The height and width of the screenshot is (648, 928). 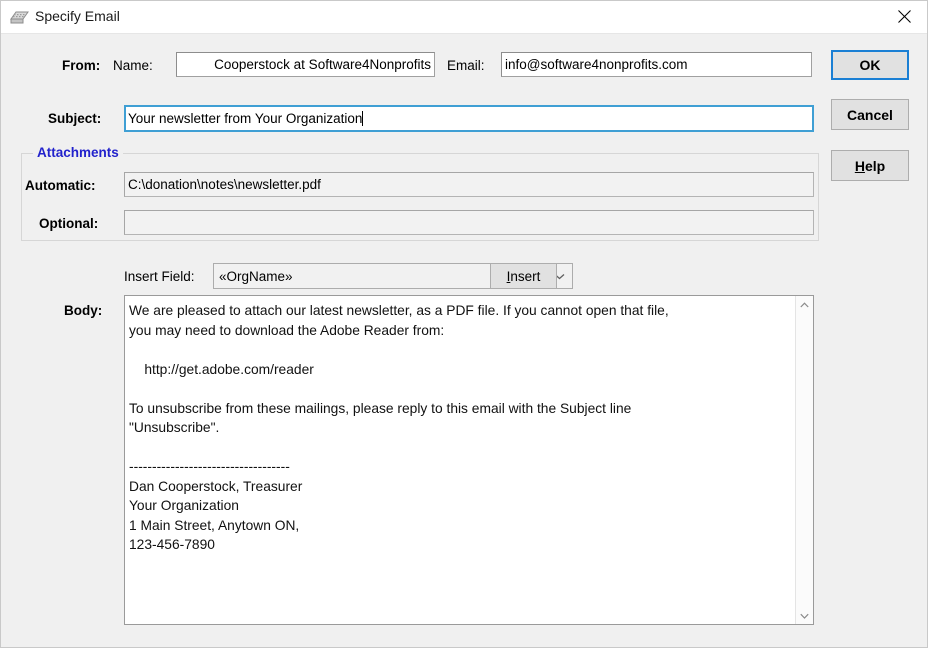 I want to click on optional-attachment-input, so click(x=469, y=222).